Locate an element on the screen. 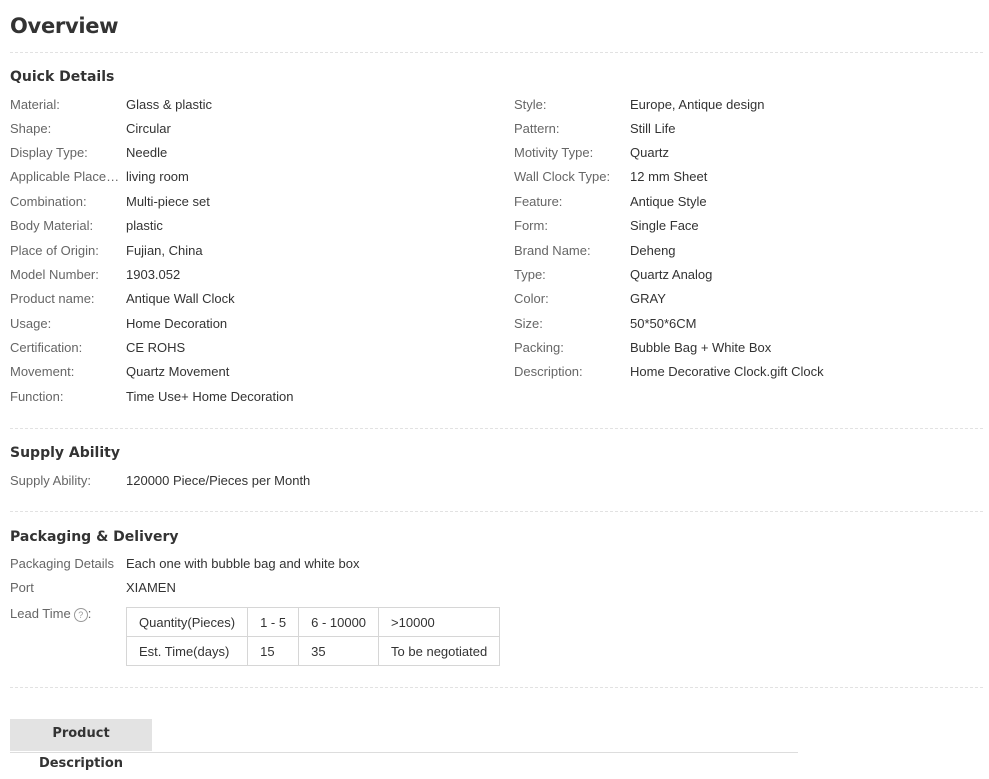  detail-value: Multi-piece set is located at coordinates (168, 201).